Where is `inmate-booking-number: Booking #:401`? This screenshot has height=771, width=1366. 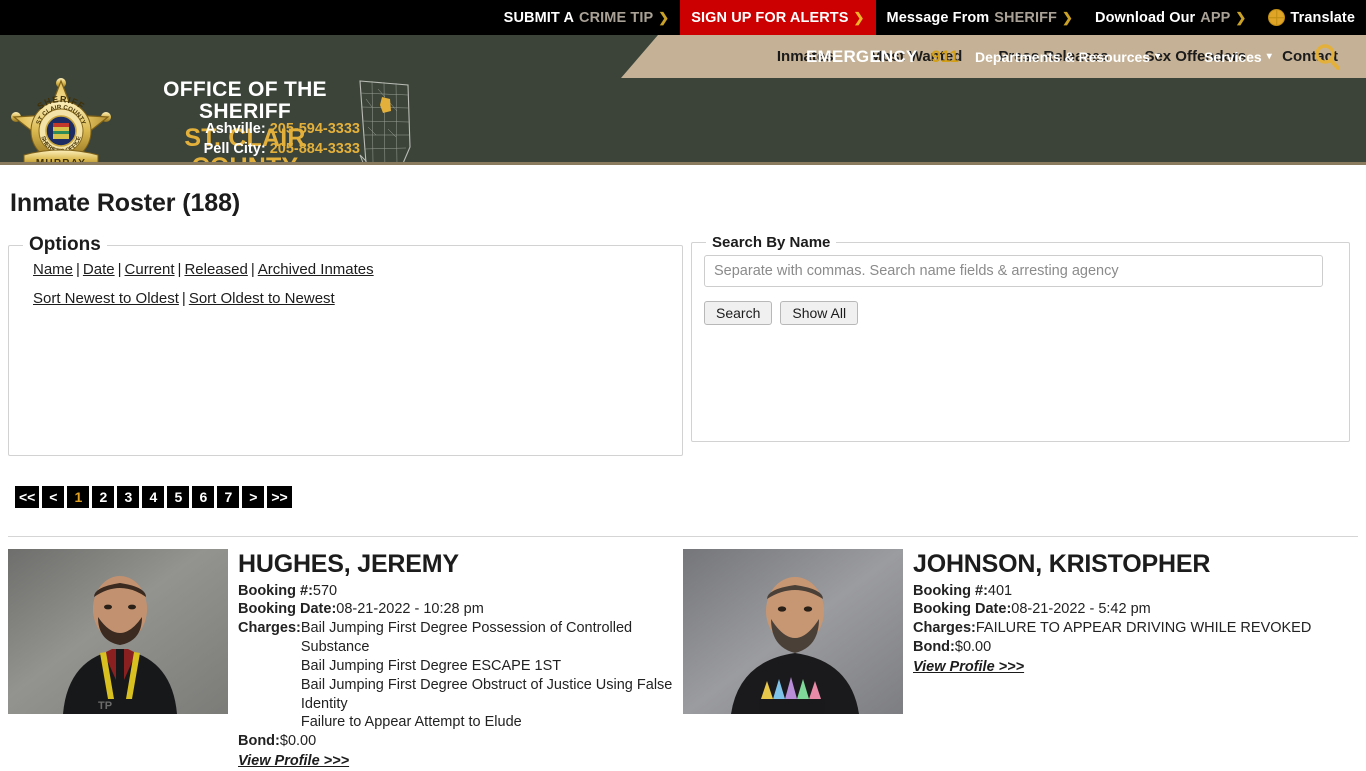
inmate-booking-number: Booking #:401 is located at coordinates (1112, 591).